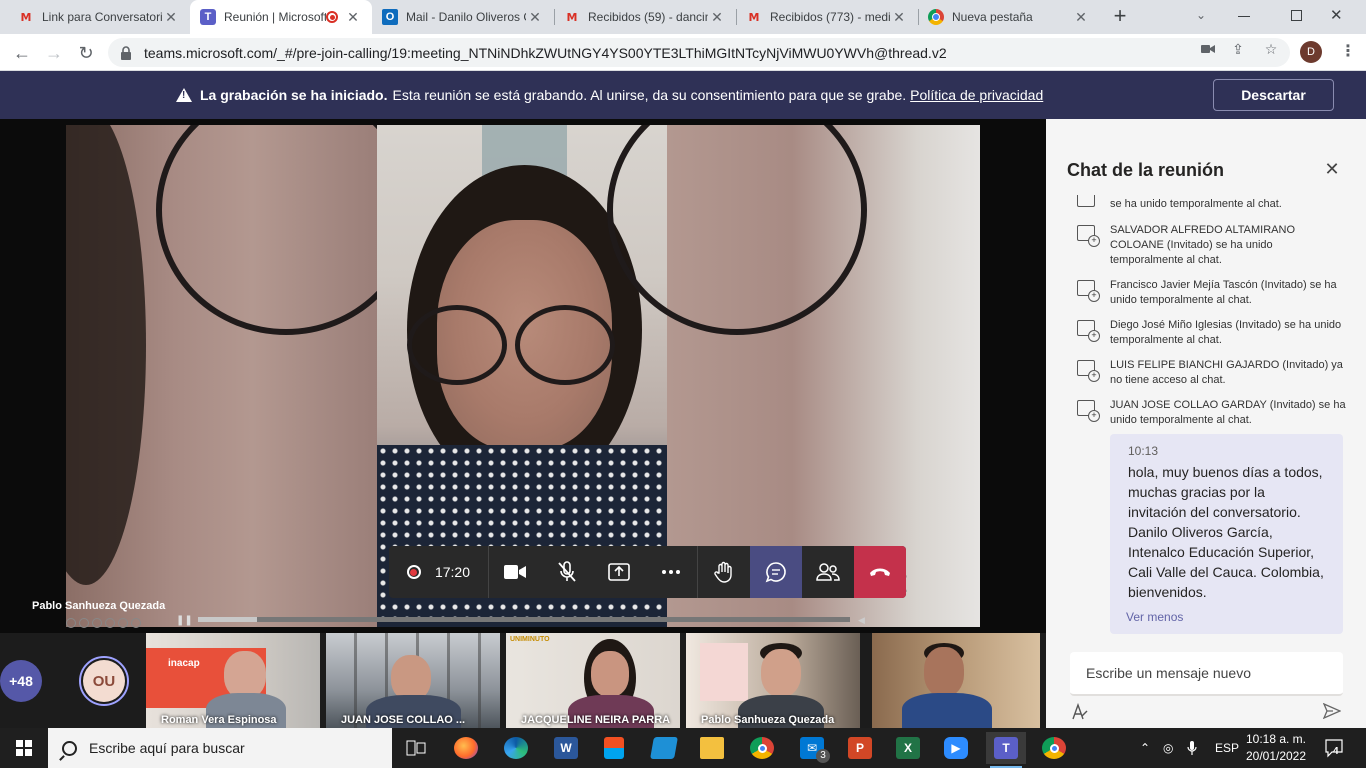 This screenshot has height=768, width=1366. Describe the element at coordinates (566, 748) in the screenshot. I see `word-button: W` at that location.